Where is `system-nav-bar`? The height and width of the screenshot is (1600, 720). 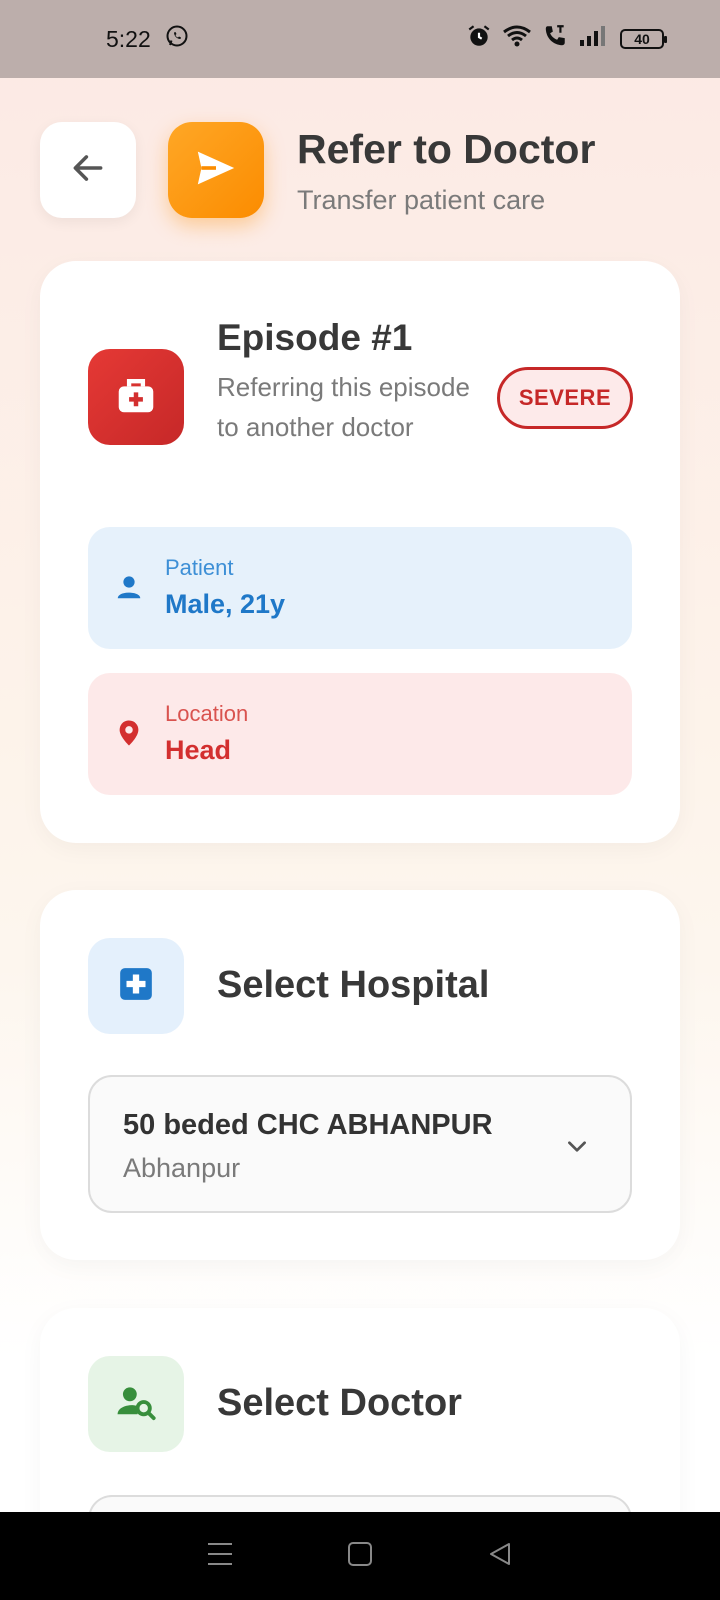 system-nav-bar is located at coordinates (360, 1556).